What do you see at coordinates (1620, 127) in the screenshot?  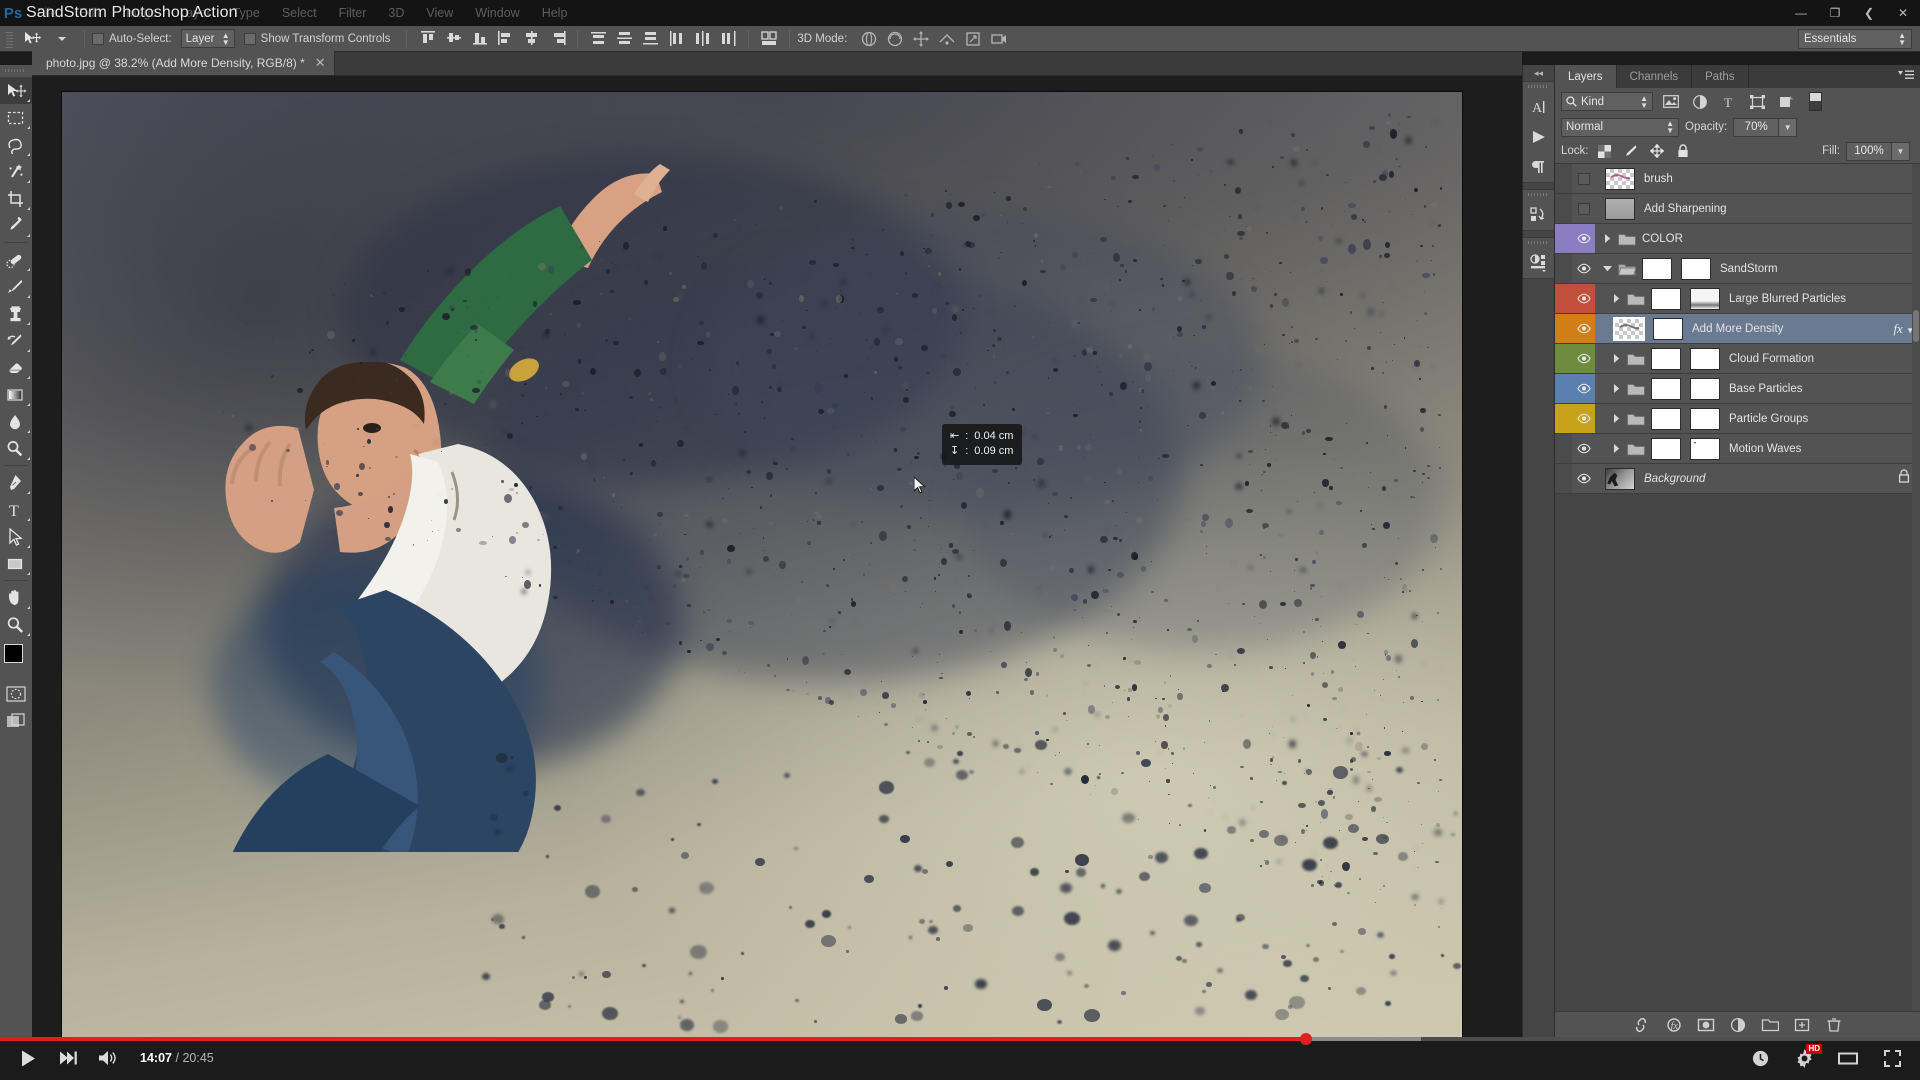 I see `blend-mode-dropdown: Normal ▲ ▼` at bounding box center [1620, 127].